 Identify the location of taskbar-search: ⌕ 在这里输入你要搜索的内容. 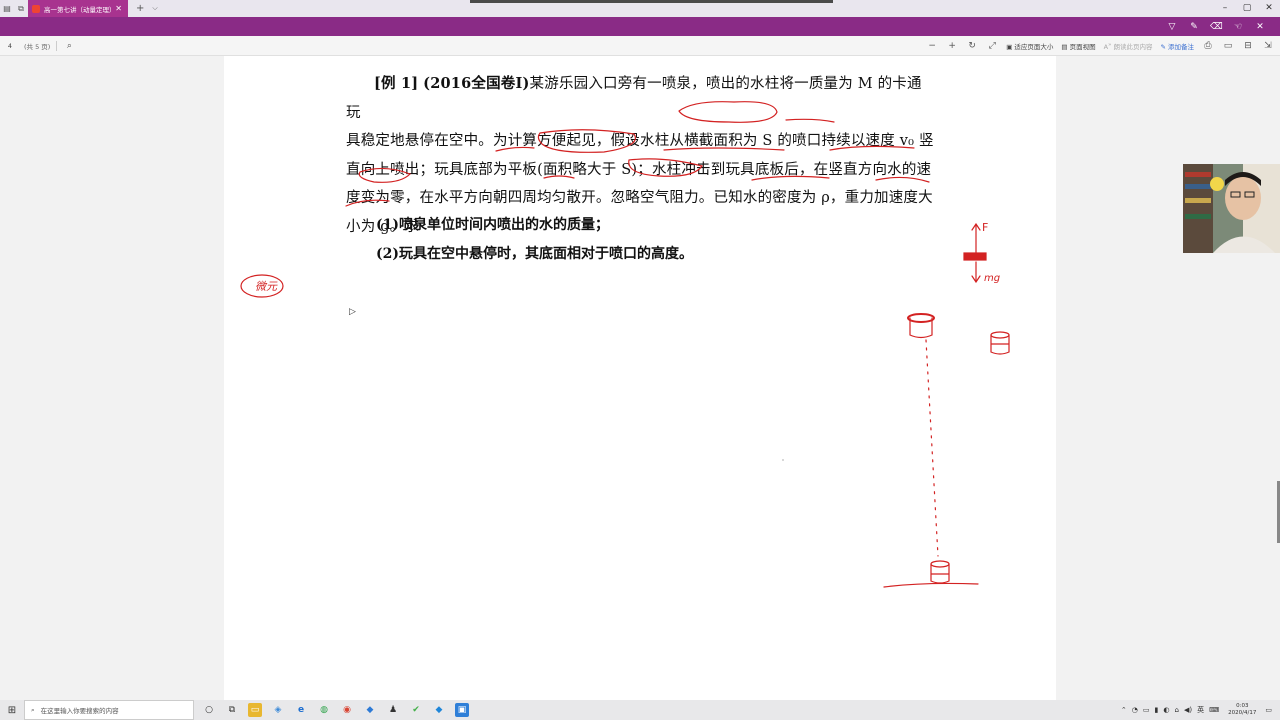
(109, 710).